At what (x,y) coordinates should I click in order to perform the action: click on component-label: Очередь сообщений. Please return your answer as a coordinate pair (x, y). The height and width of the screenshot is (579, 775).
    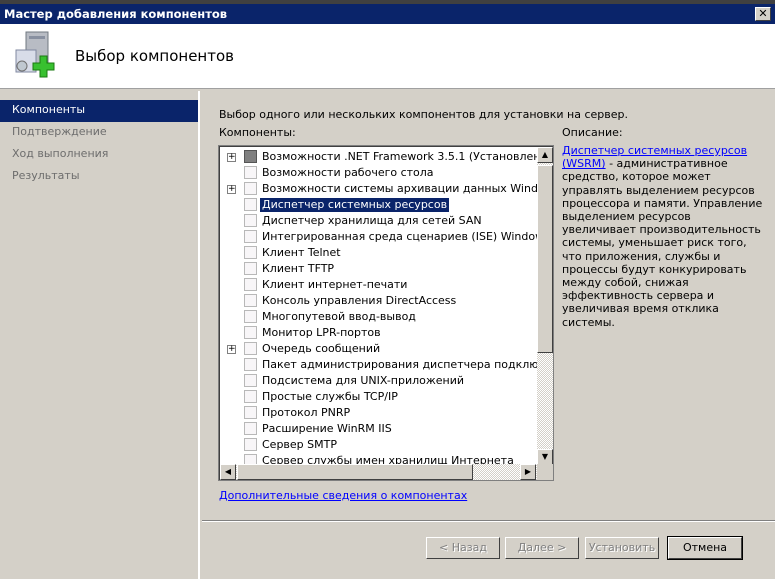
    Looking at the image, I should click on (321, 348).